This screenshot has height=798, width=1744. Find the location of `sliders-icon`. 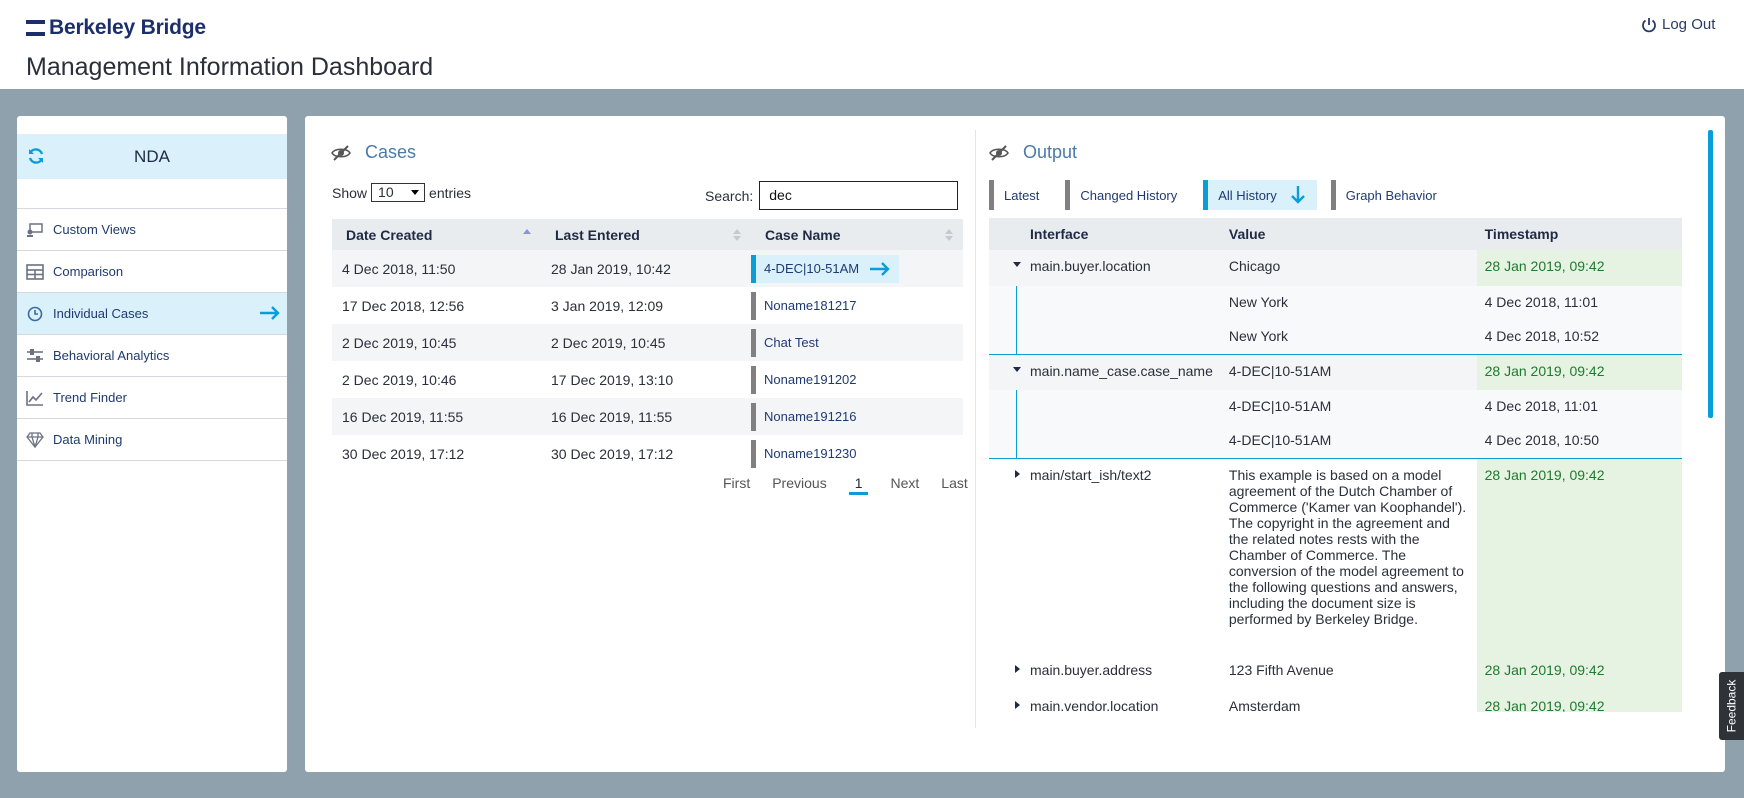

sliders-icon is located at coordinates (35, 356).